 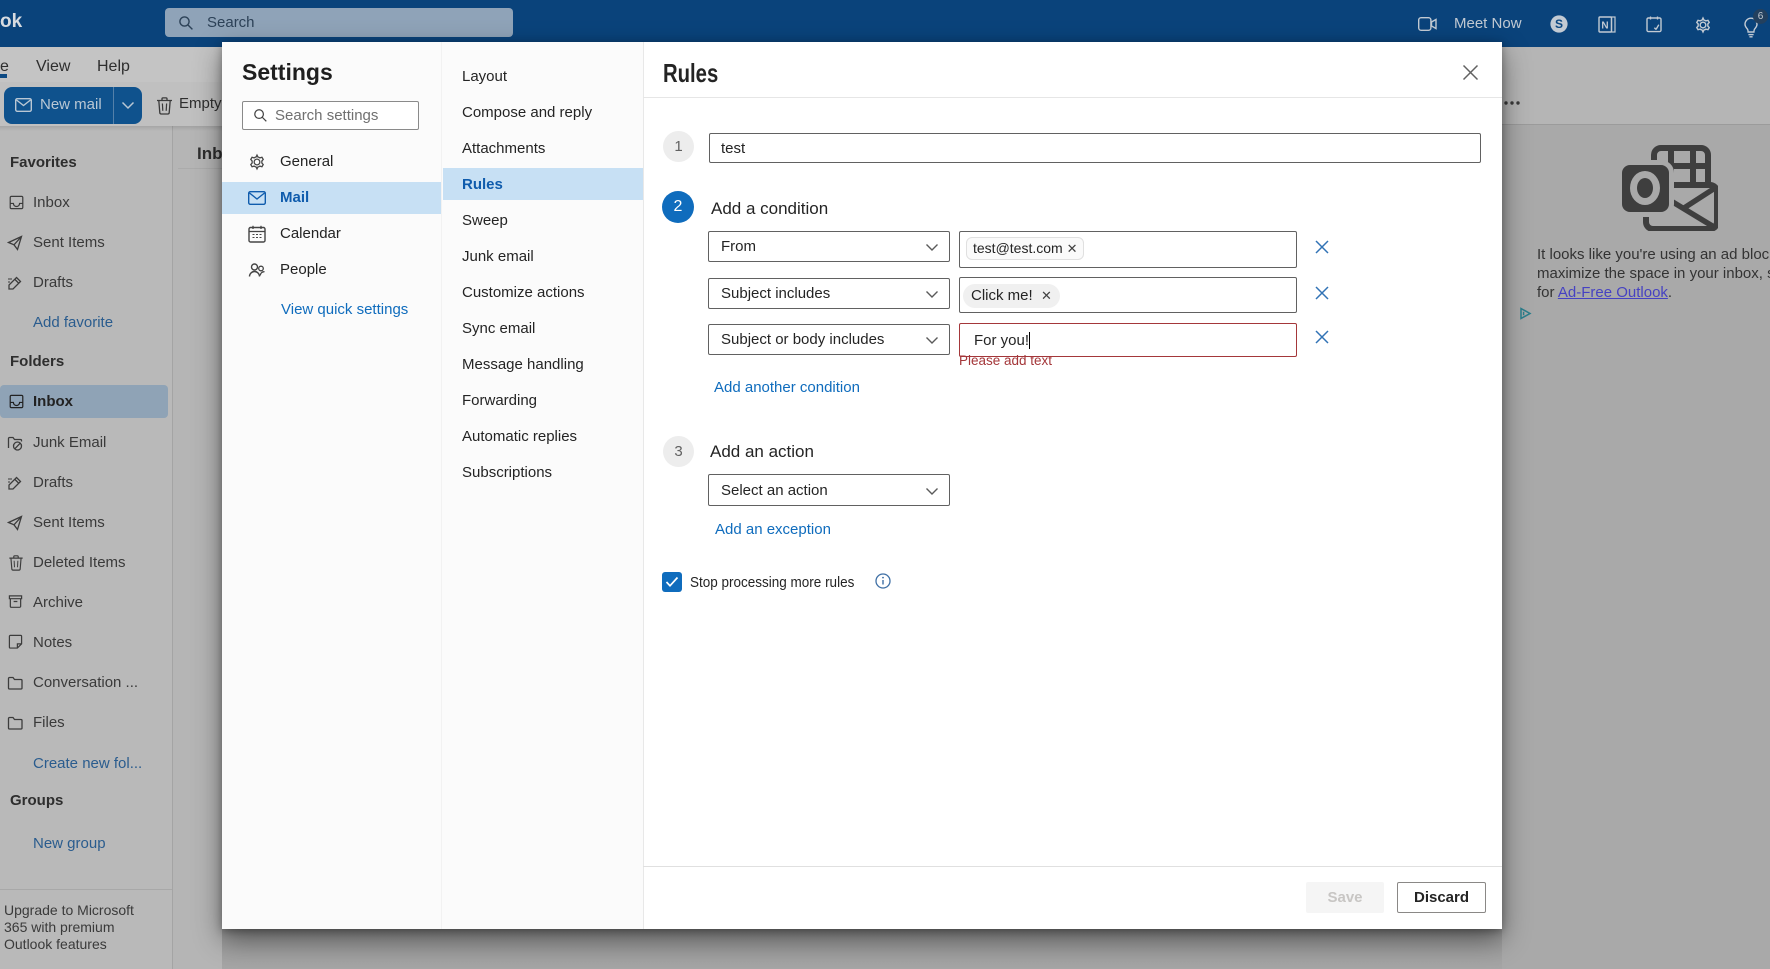 I want to click on svg-text: N, so click(x=1604, y=26).